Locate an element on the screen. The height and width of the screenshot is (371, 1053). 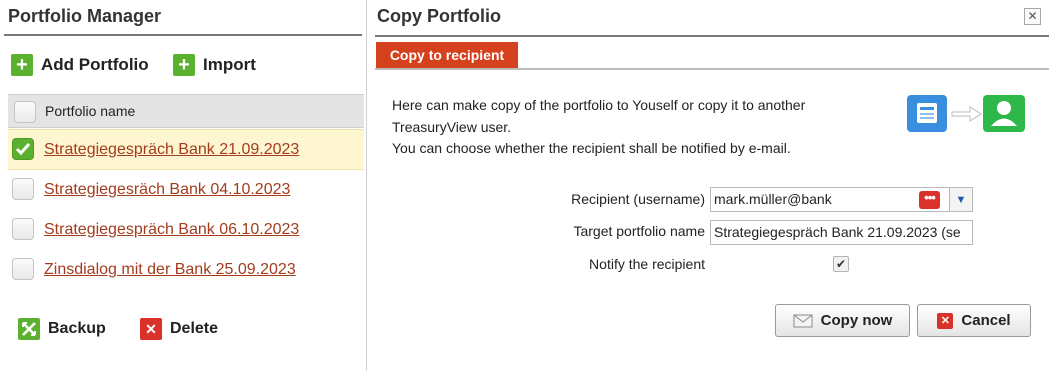
copy-now-label: Copy now is located at coordinates (856, 320).